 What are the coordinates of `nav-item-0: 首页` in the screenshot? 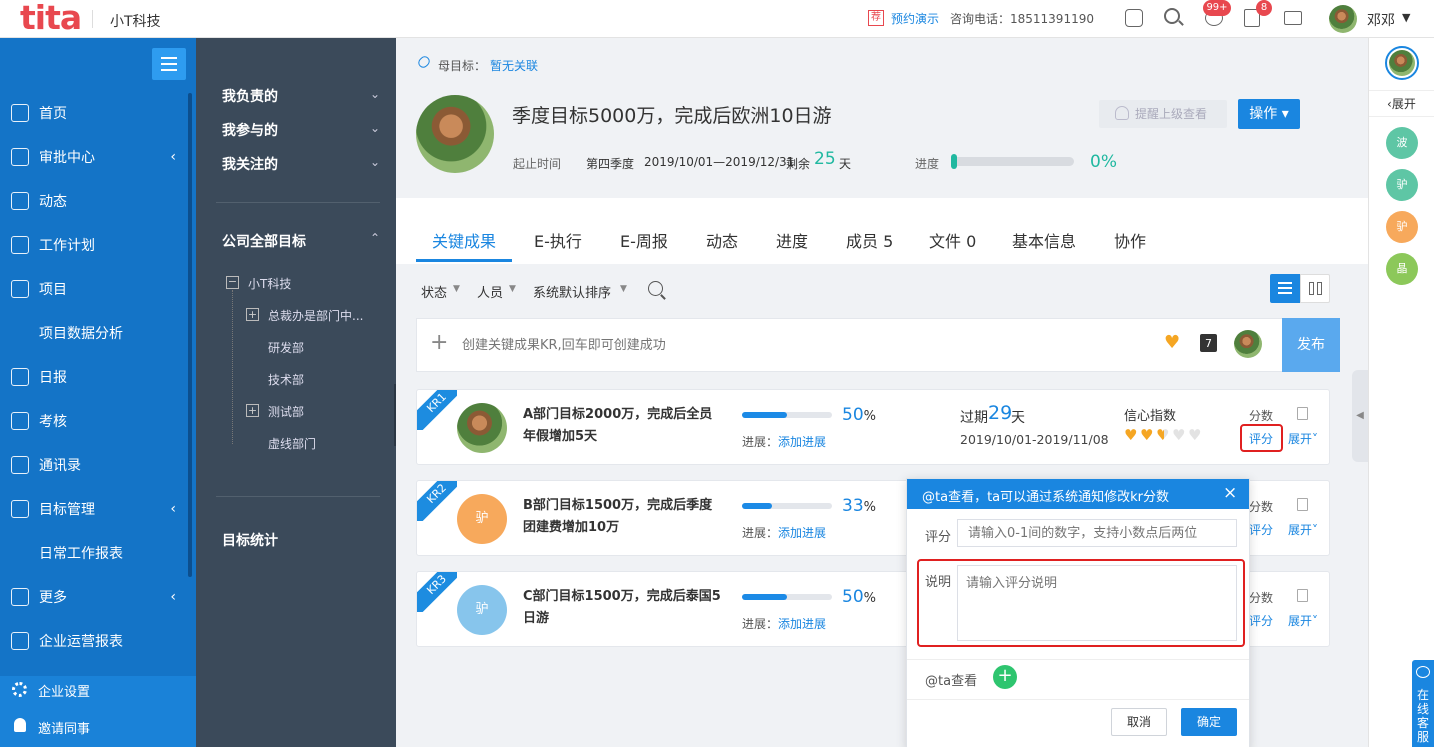 It's located at (98, 113).